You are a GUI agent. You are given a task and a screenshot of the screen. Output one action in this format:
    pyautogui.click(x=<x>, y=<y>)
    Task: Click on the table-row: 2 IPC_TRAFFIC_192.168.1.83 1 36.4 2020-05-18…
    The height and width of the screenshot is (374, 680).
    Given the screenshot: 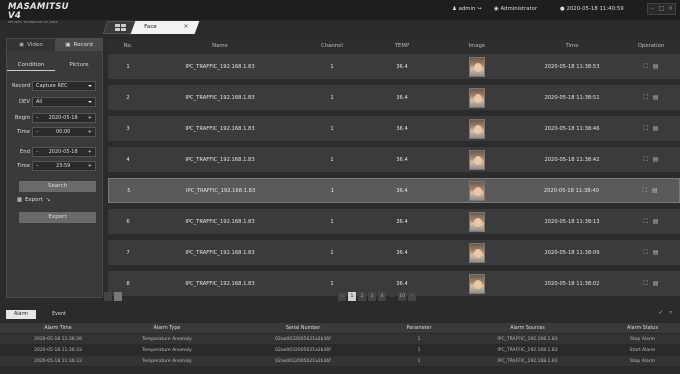 What is the action you would take?
    pyautogui.click(x=394, y=97)
    